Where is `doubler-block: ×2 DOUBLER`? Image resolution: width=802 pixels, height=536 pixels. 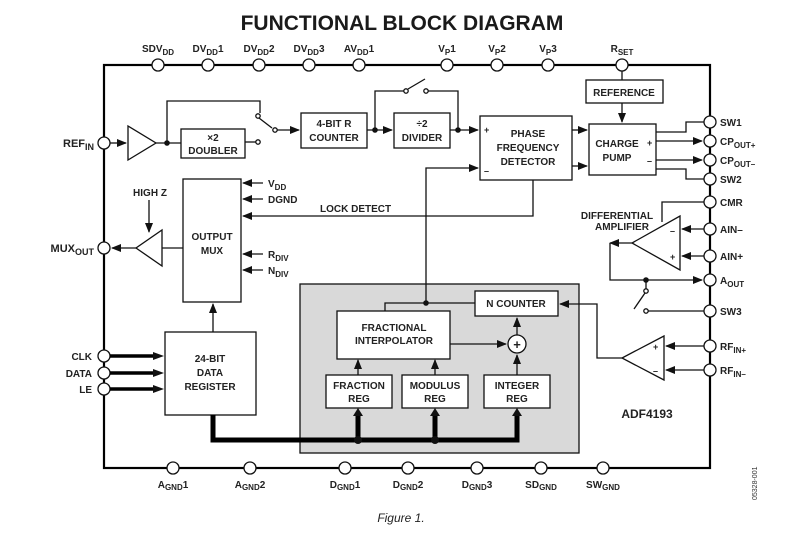
doubler-block: ×2 DOUBLER is located at coordinates (213, 143).